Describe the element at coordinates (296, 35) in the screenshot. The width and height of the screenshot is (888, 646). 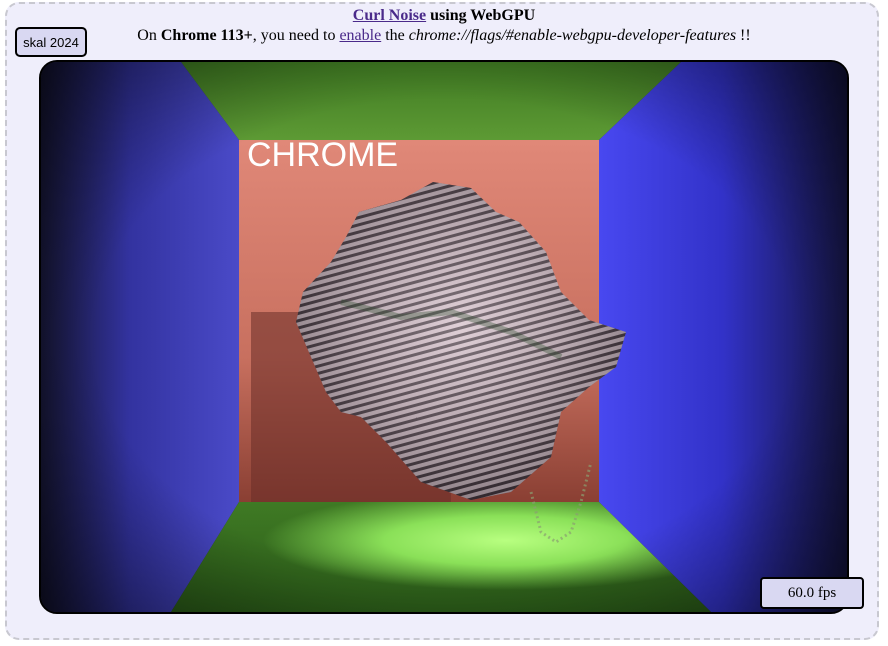
I see `subtitle-mid: , you need to` at that location.